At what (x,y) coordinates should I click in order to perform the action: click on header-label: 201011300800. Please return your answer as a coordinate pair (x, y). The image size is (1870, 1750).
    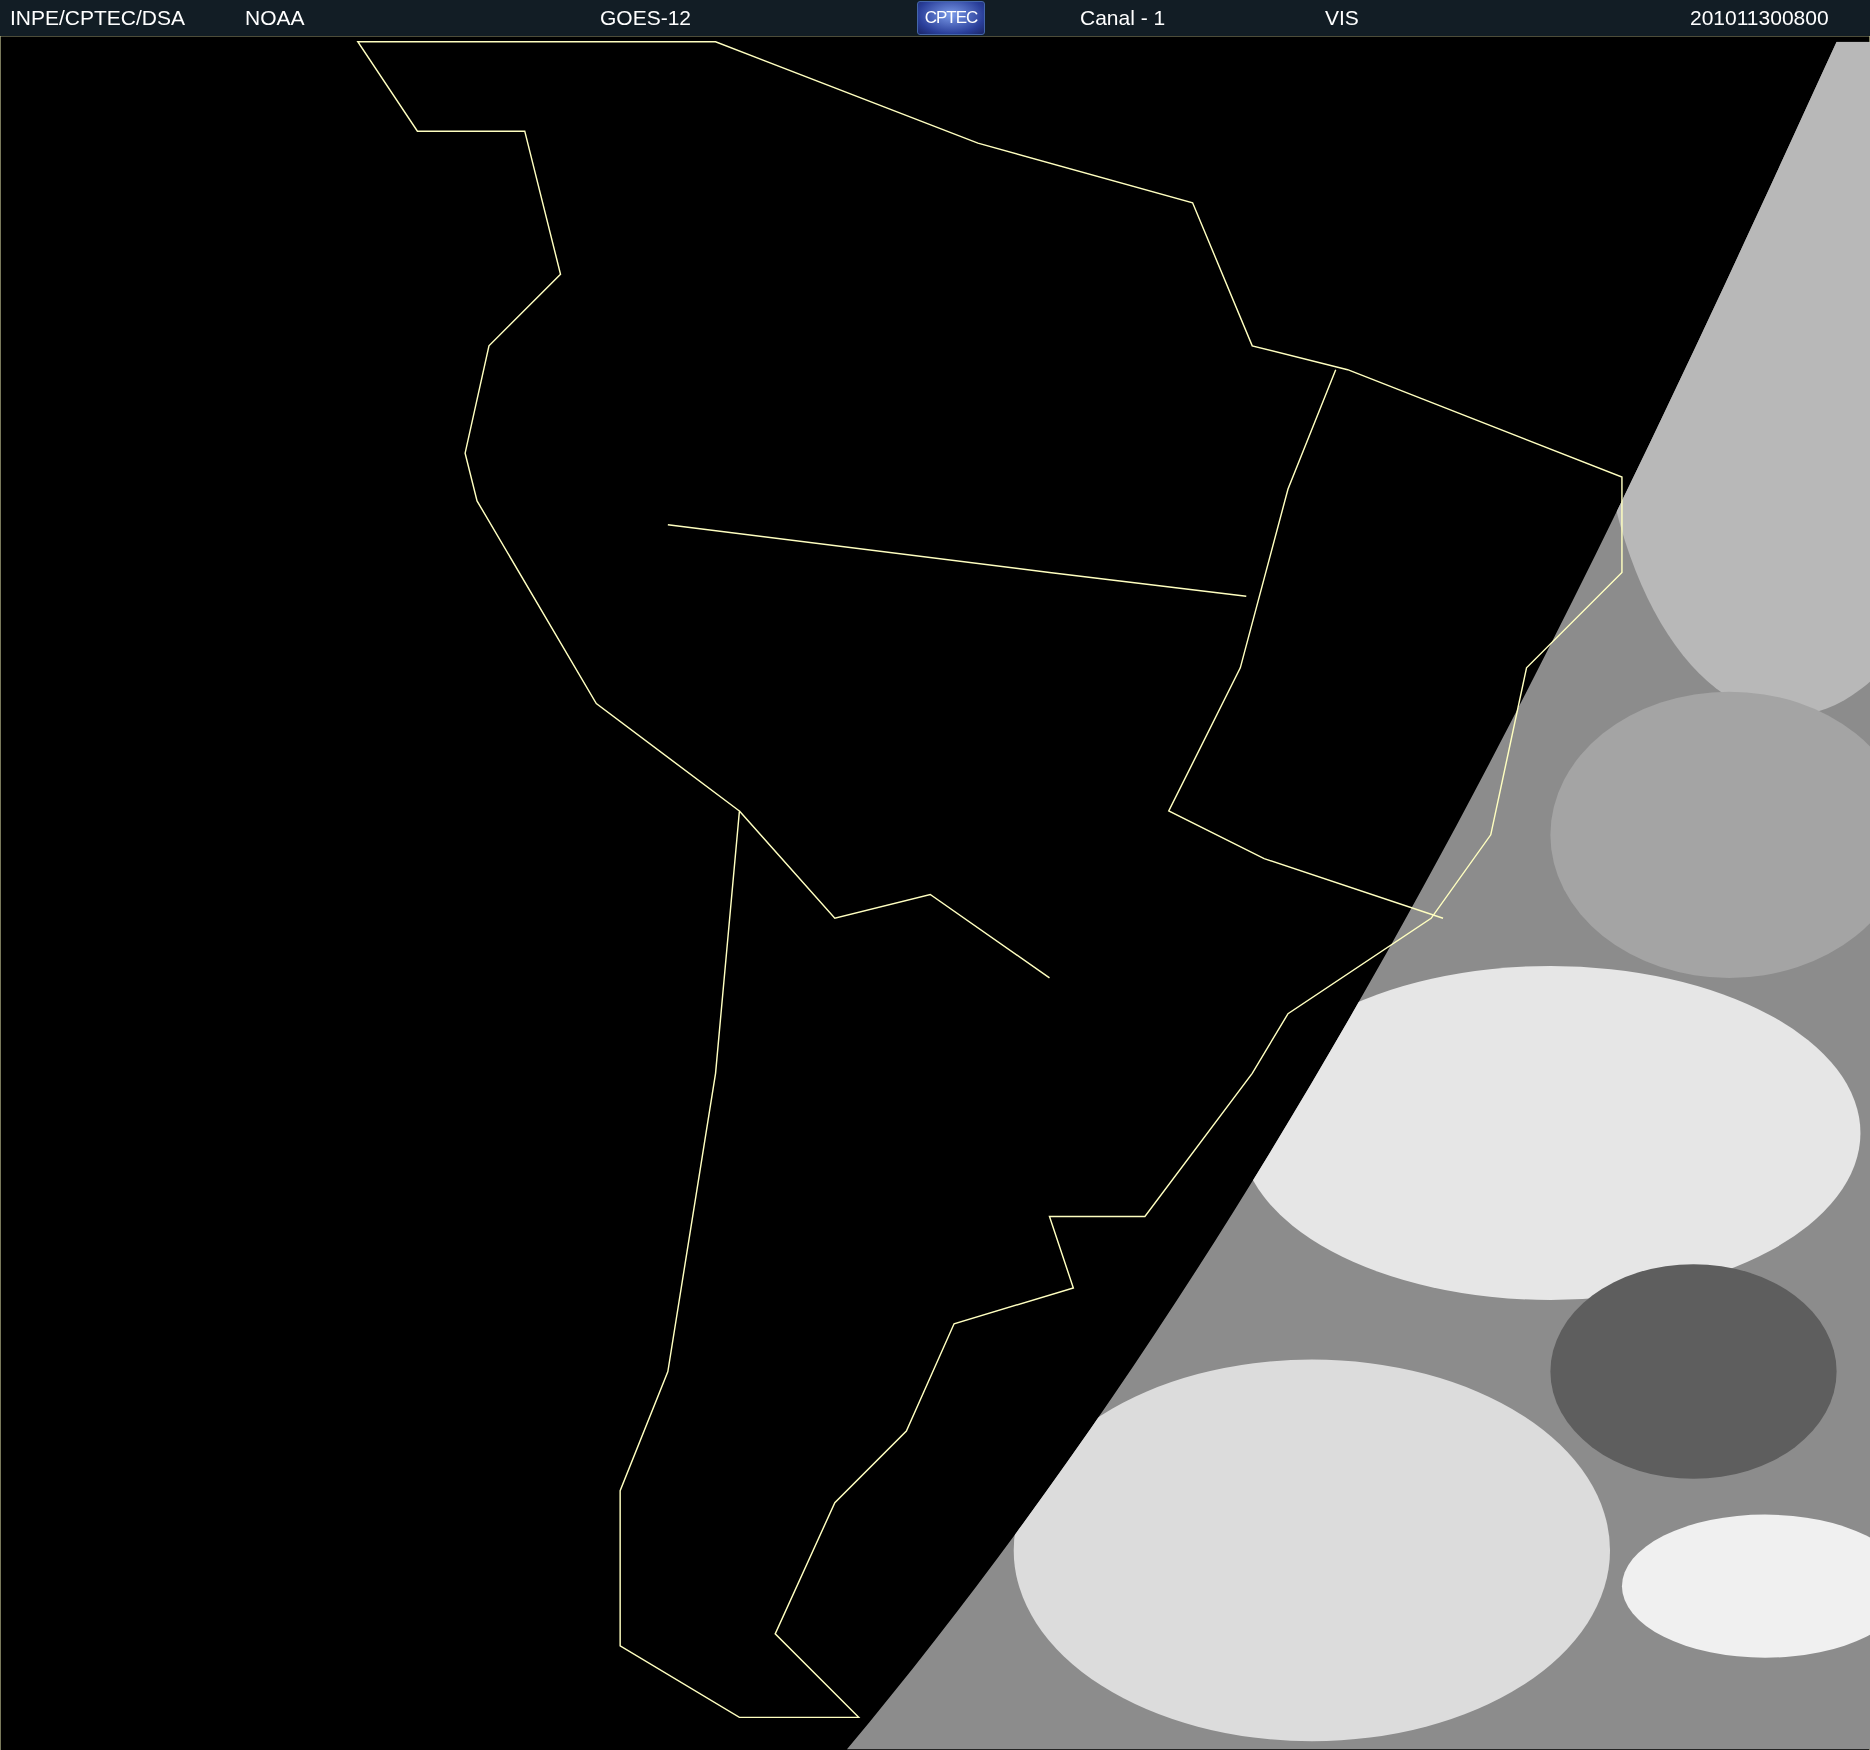
    Looking at the image, I should click on (1759, 18).